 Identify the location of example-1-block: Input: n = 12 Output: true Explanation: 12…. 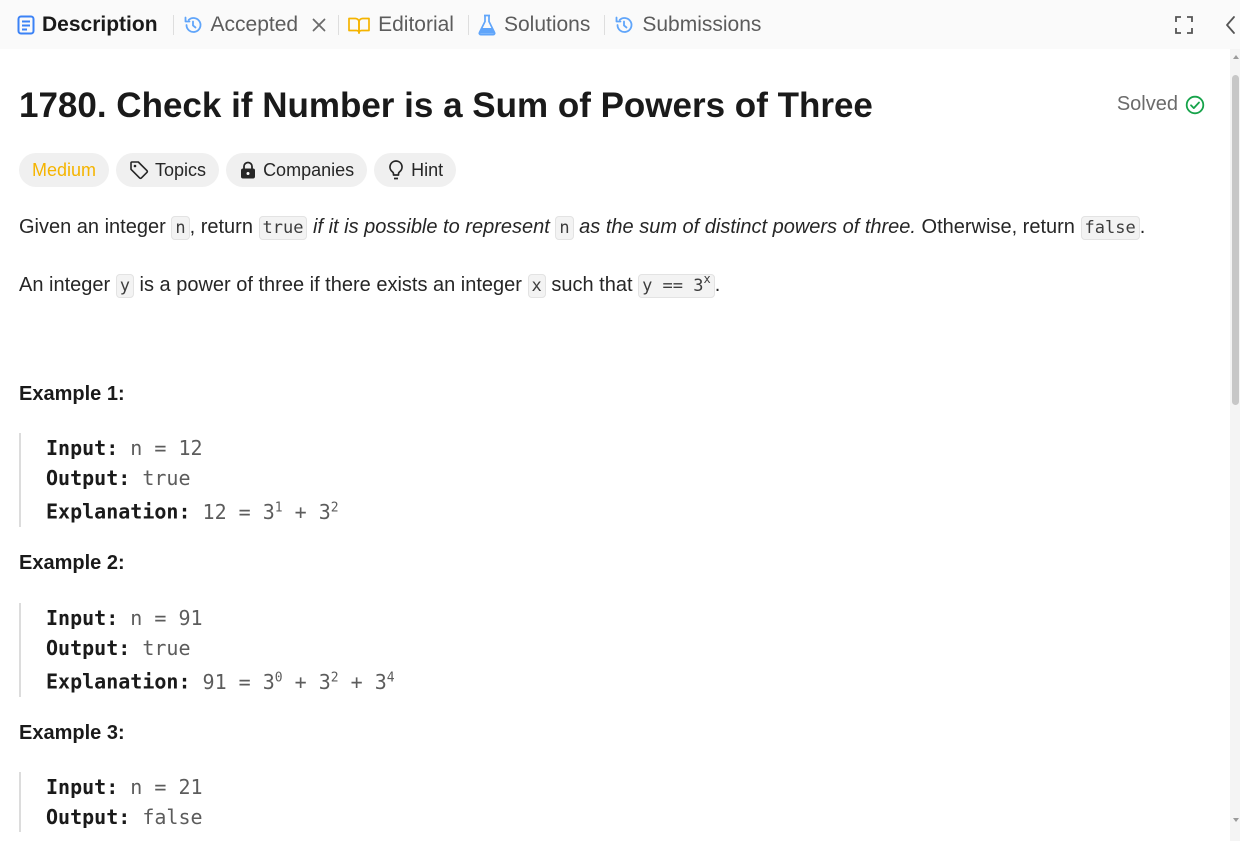
(179, 480).